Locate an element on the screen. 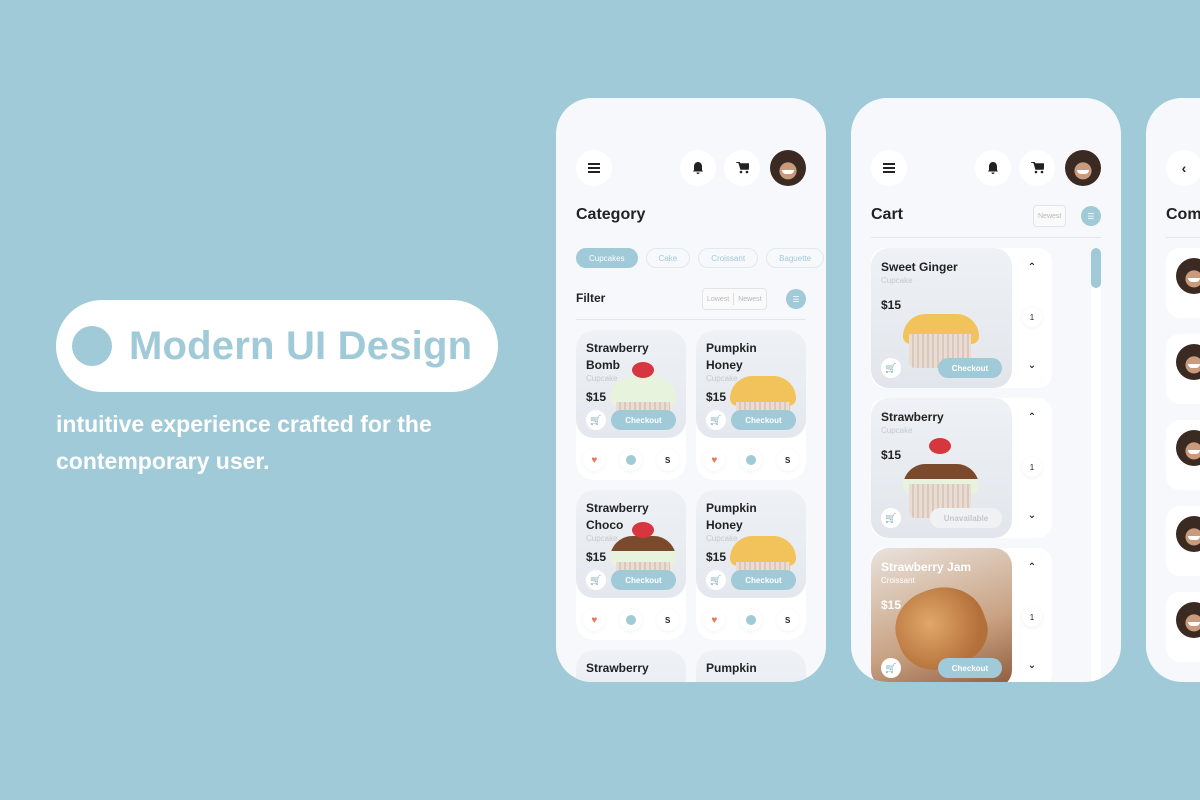  chip-cupcakes: Cupcakes is located at coordinates (607, 258).